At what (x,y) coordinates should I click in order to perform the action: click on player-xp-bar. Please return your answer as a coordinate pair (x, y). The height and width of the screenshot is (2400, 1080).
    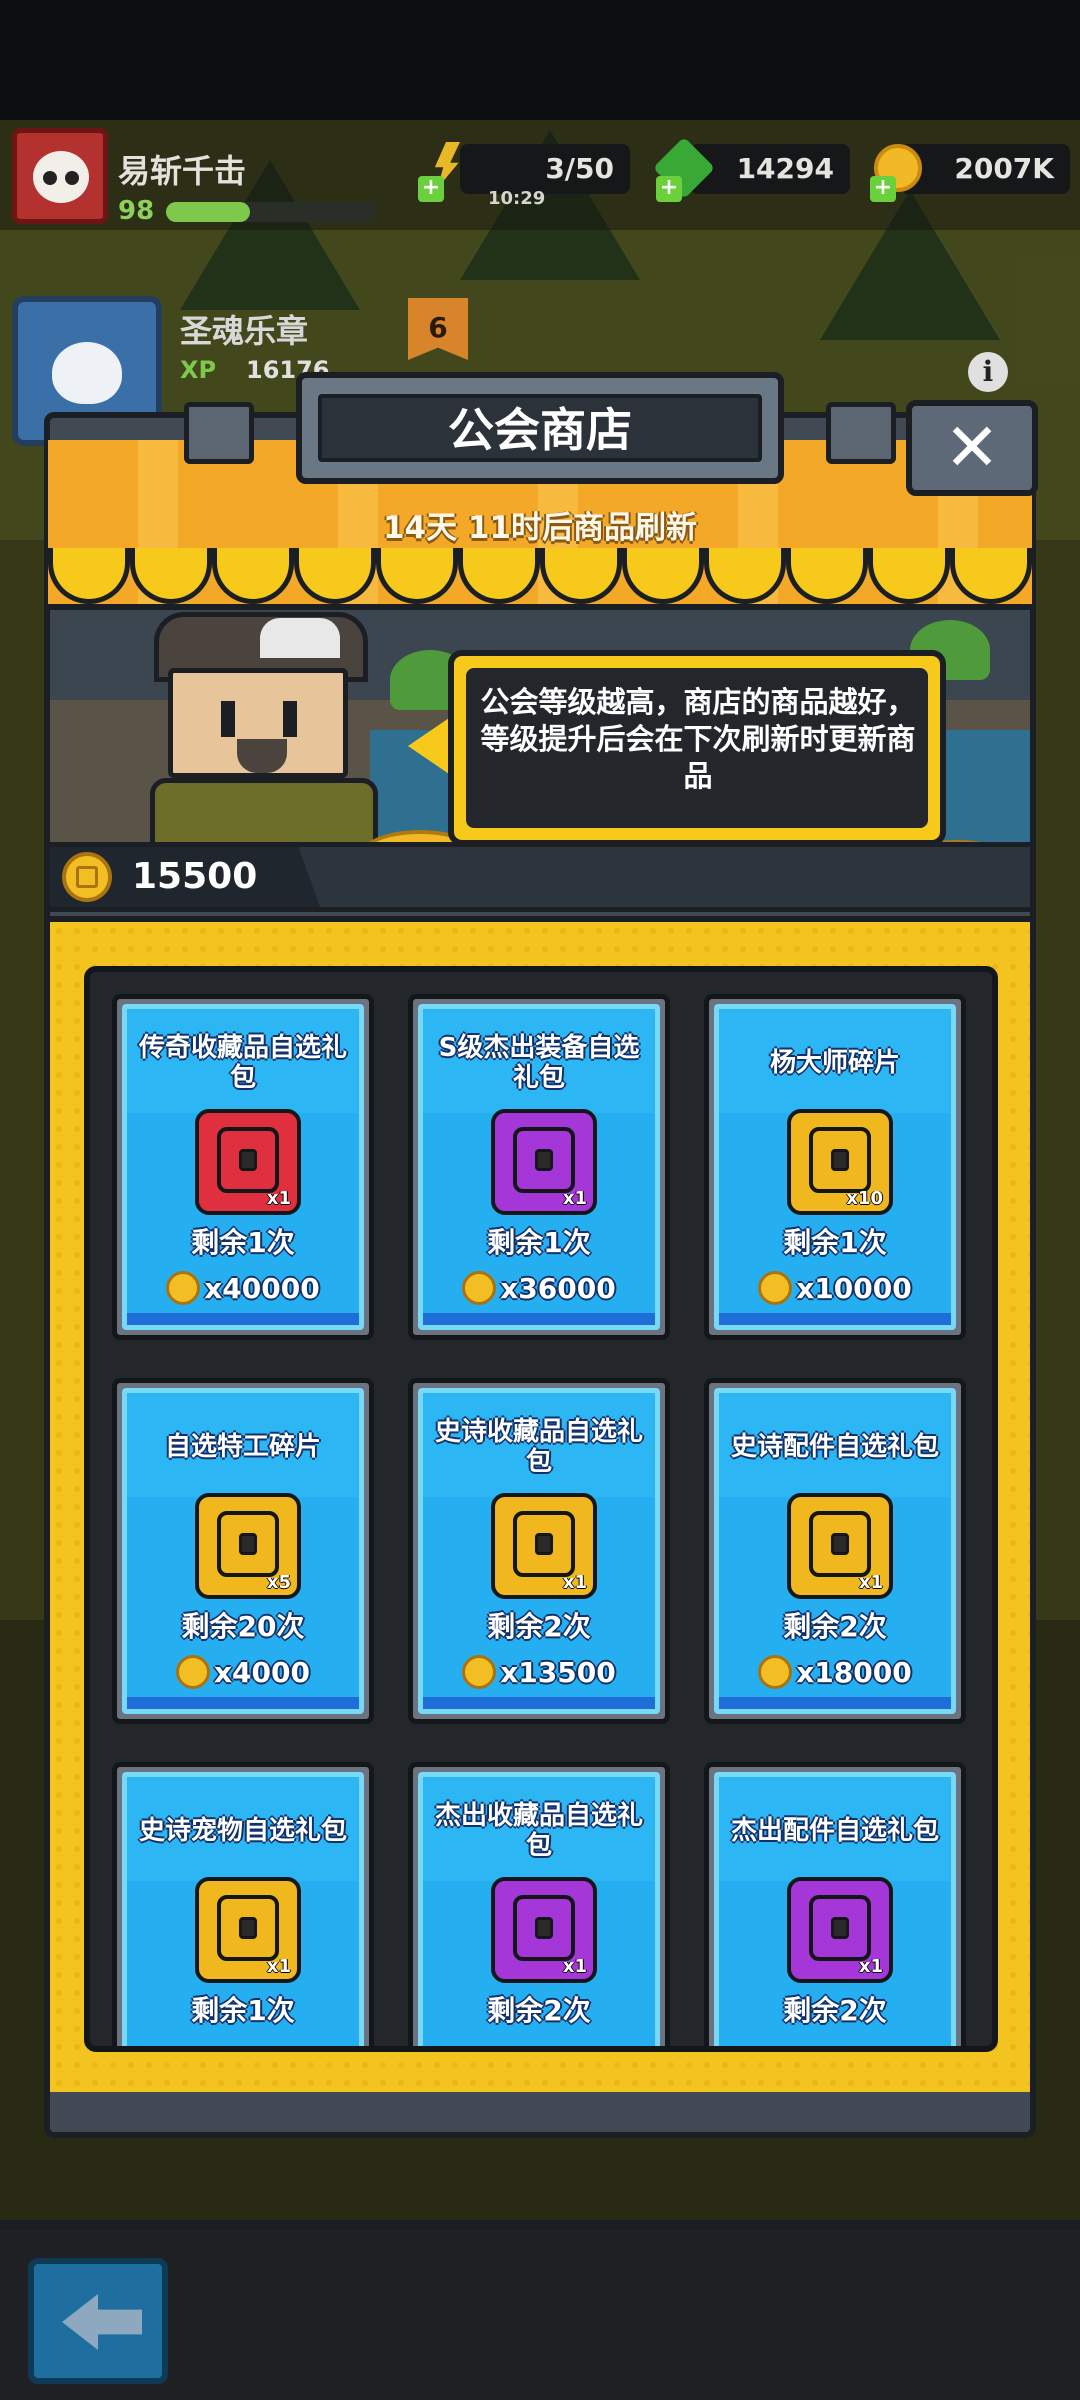
    Looking at the image, I should click on (271, 212).